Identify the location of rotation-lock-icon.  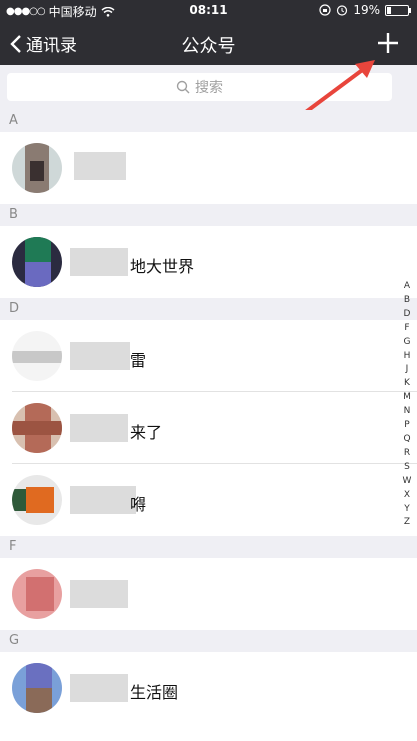
(325, 10).